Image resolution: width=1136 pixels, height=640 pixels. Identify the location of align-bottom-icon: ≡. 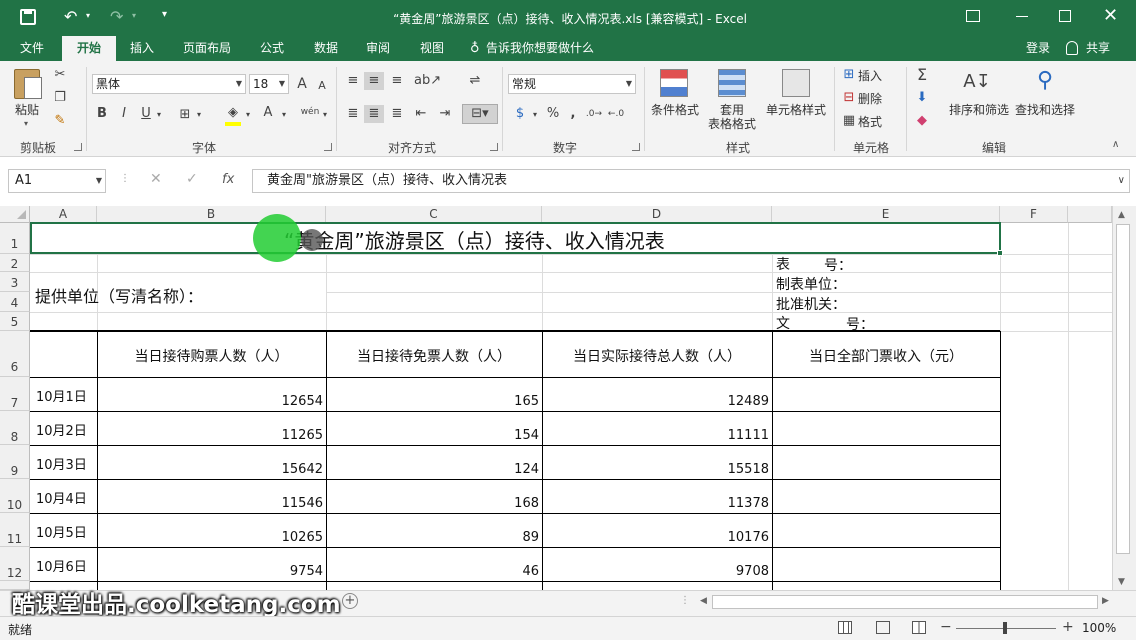
(397, 81).